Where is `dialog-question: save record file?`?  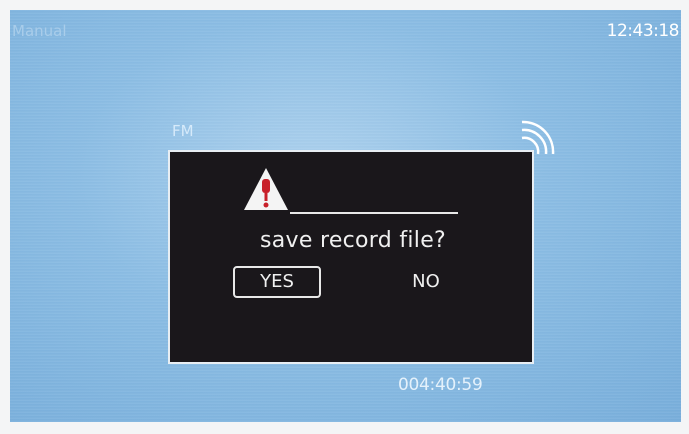
dialog-question: save record file? is located at coordinates (353, 240).